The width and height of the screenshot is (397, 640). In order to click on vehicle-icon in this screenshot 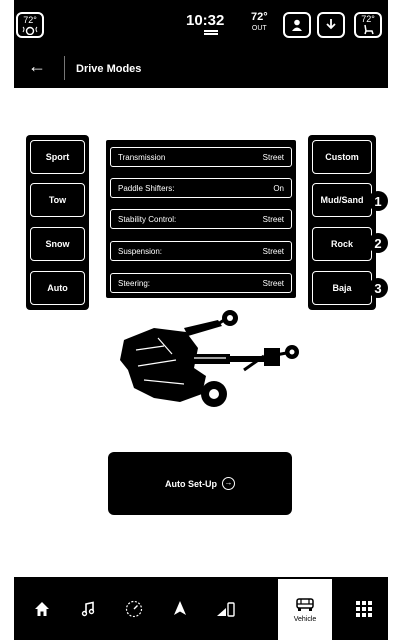, I will do `click(305, 604)`.